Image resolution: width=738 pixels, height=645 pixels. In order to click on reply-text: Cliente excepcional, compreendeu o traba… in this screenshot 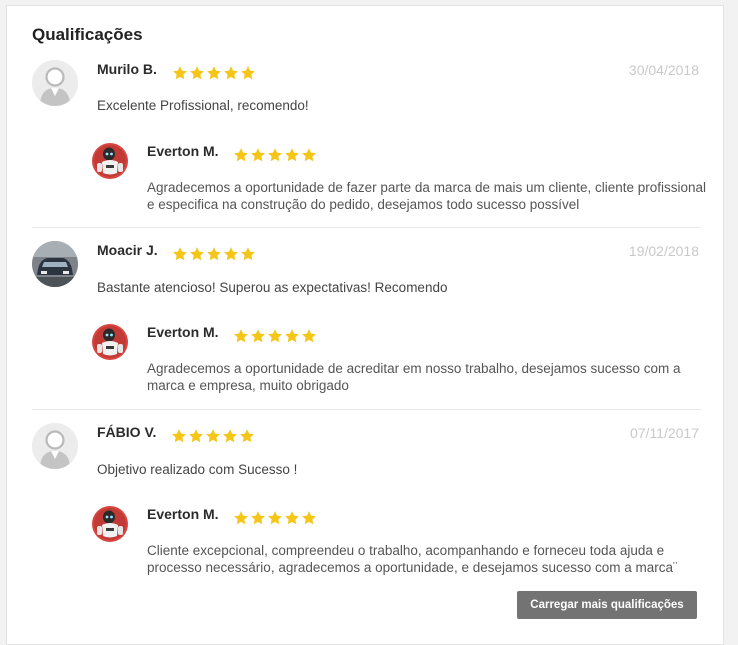, I will do `click(412, 559)`.